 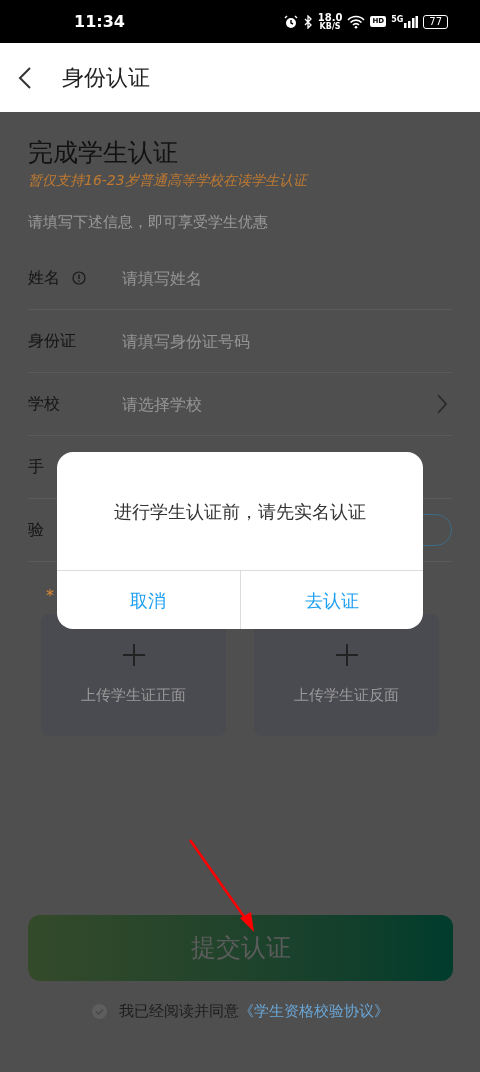 What do you see at coordinates (44, 278) in the screenshot?
I see `field-label: 姓名` at bounding box center [44, 278].